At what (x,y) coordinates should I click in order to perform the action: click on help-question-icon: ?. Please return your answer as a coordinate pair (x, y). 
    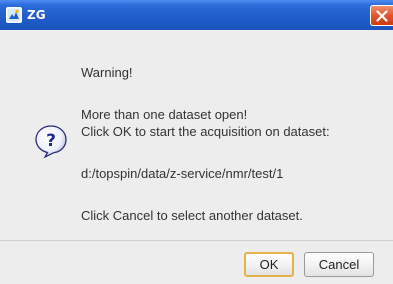
    Looking at the image, I should click on (51, 142).